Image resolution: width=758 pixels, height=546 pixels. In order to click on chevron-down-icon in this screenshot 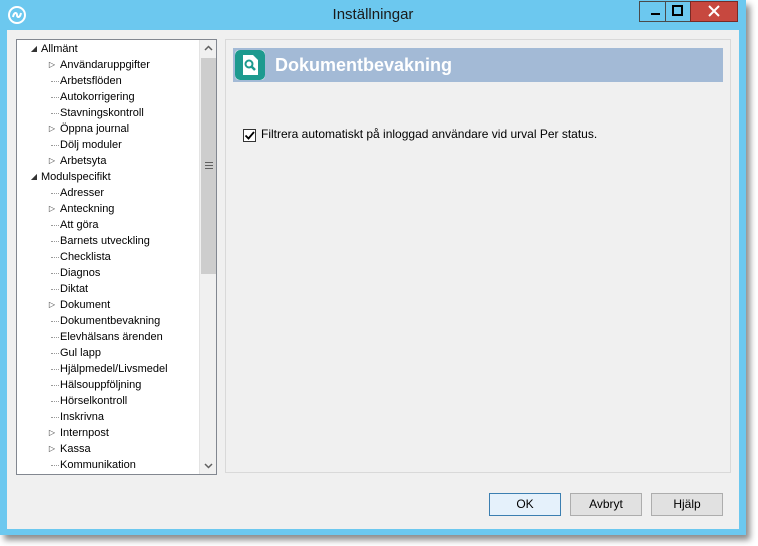, I will do `click(208, 466)`.